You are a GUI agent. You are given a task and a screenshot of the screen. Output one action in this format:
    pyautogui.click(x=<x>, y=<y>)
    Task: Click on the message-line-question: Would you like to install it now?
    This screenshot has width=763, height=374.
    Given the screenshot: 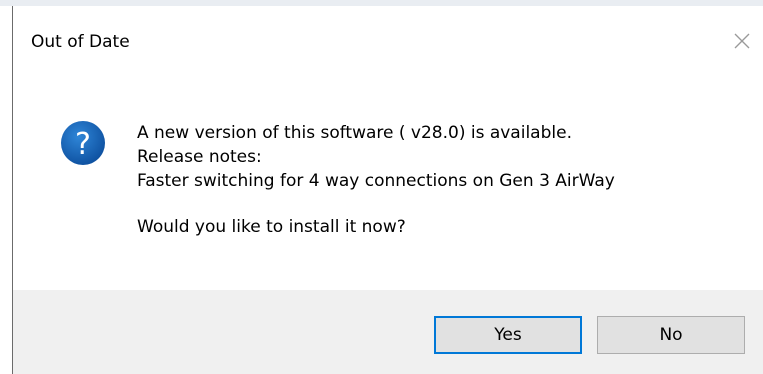 What is the action you would take?
    pyautogui.click(x=271, y=227)
    